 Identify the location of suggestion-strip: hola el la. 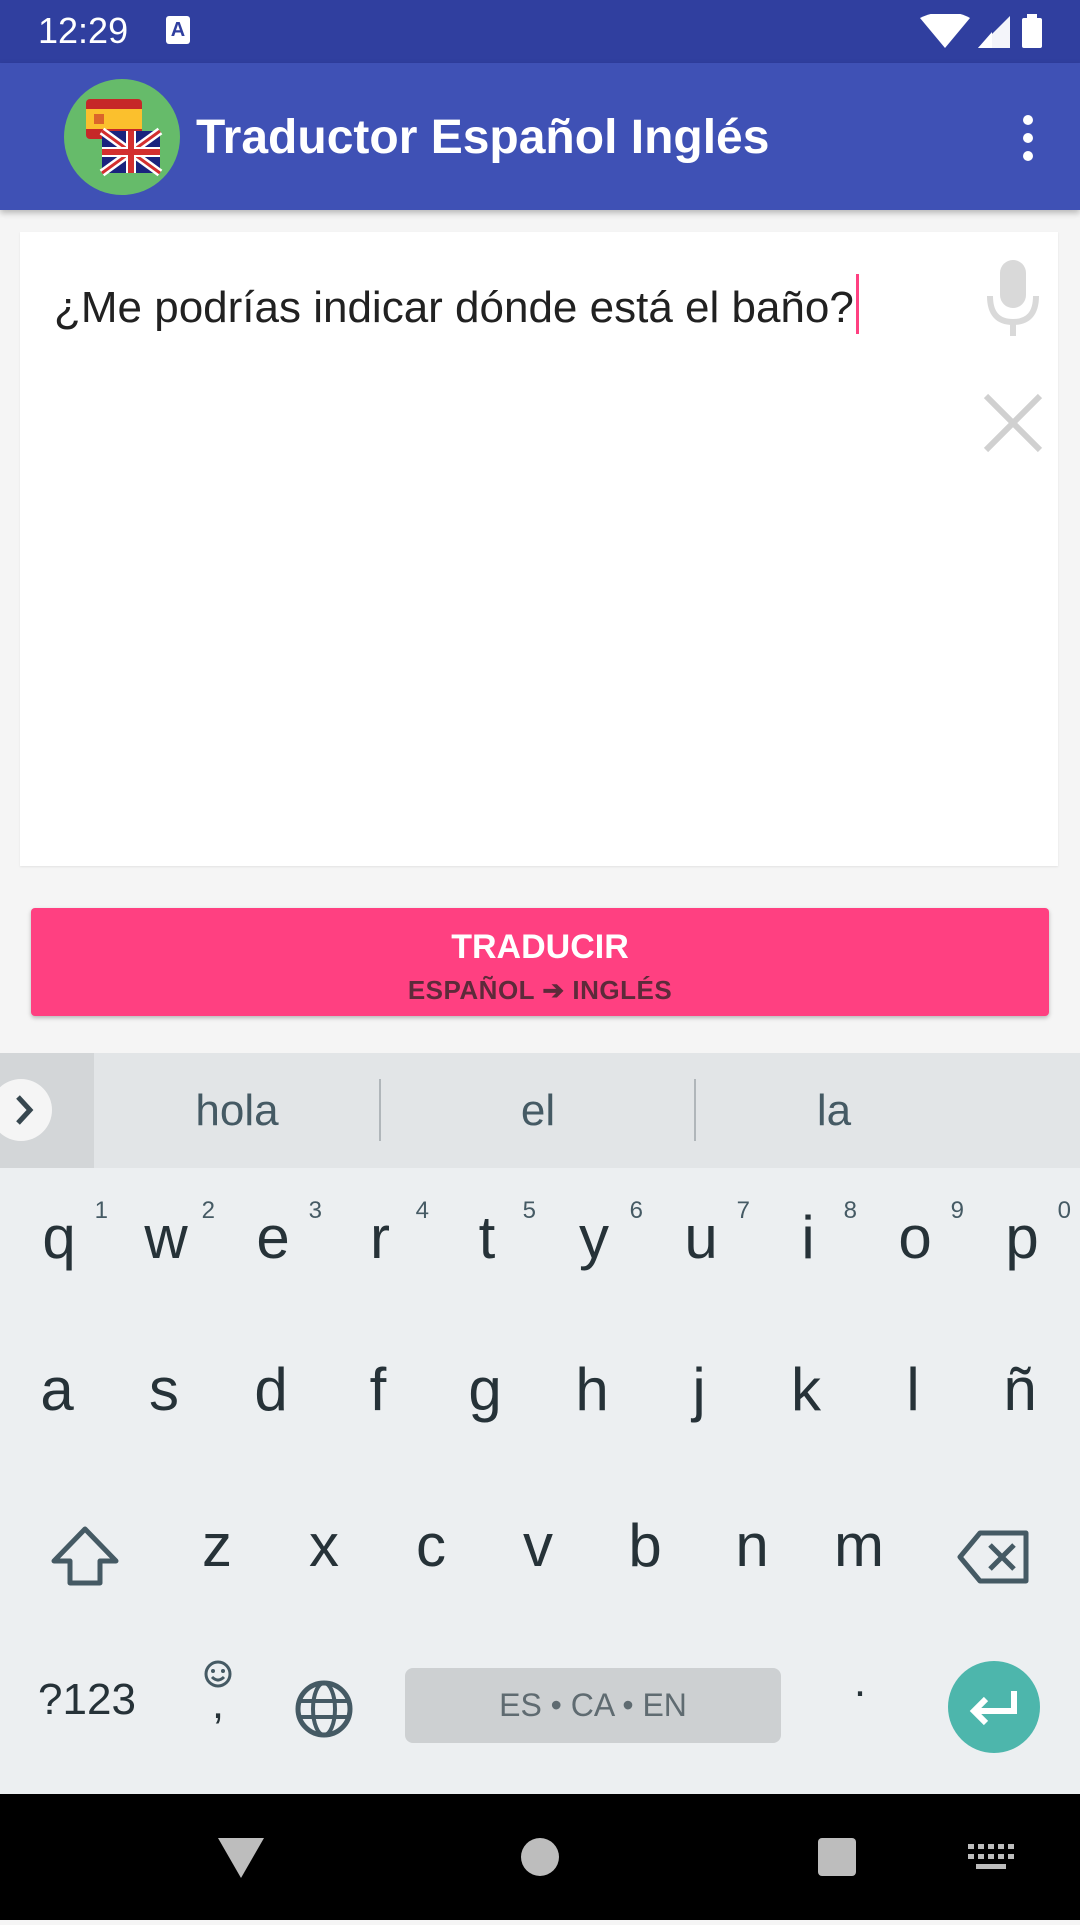
(540, 1110).